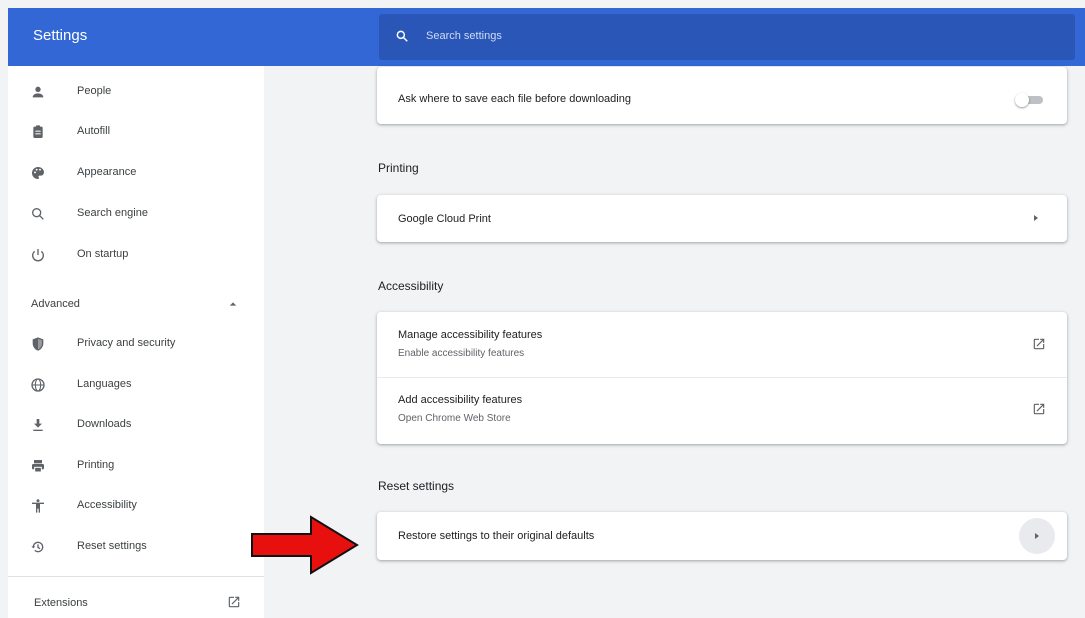  Describe the element at coordinates (136, 385) in the screenshot. I see `sidebar-item-languages: Languages` at that location.